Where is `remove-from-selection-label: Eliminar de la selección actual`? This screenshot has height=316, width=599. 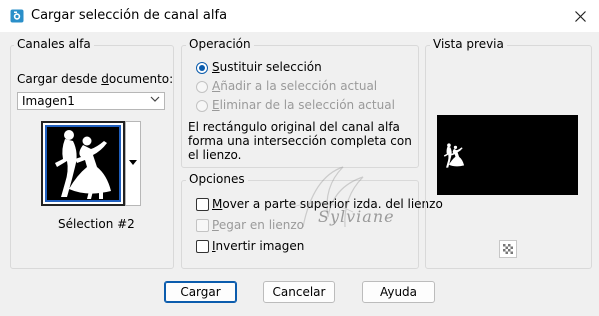 remove-from-selection-label: Eliminar de la selección actual is located at coordinates (303, 105).